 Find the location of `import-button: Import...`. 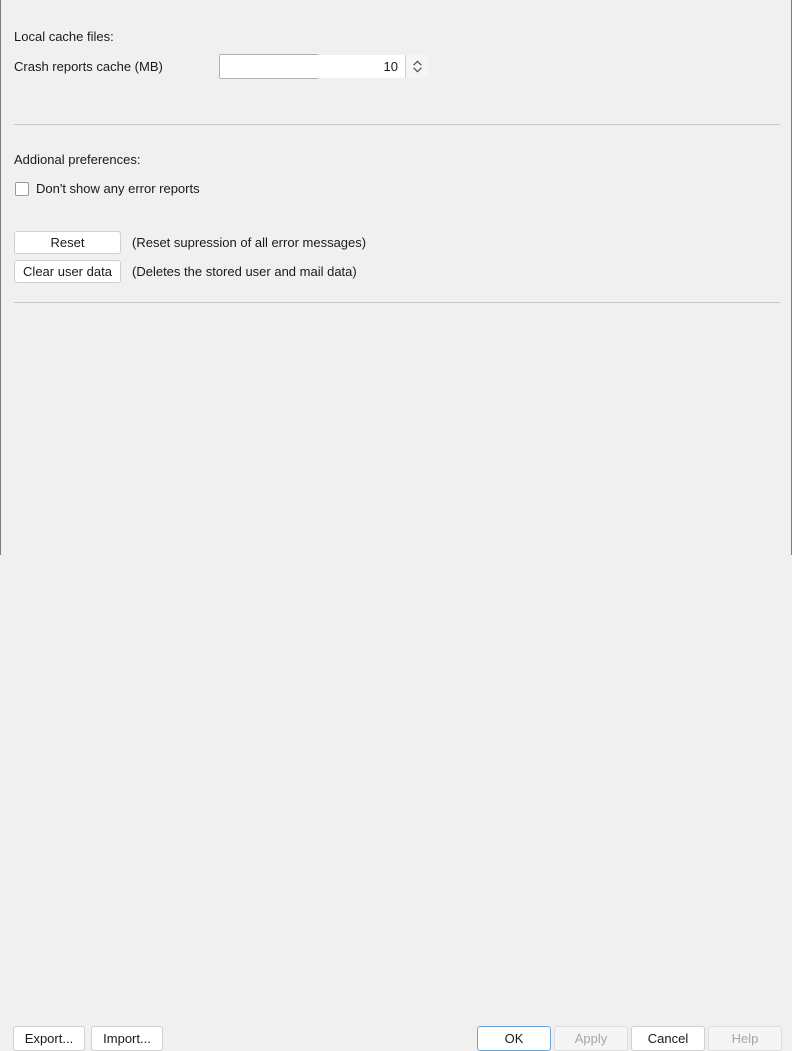

import-button: Import... is located at coordinates (127, 1038).